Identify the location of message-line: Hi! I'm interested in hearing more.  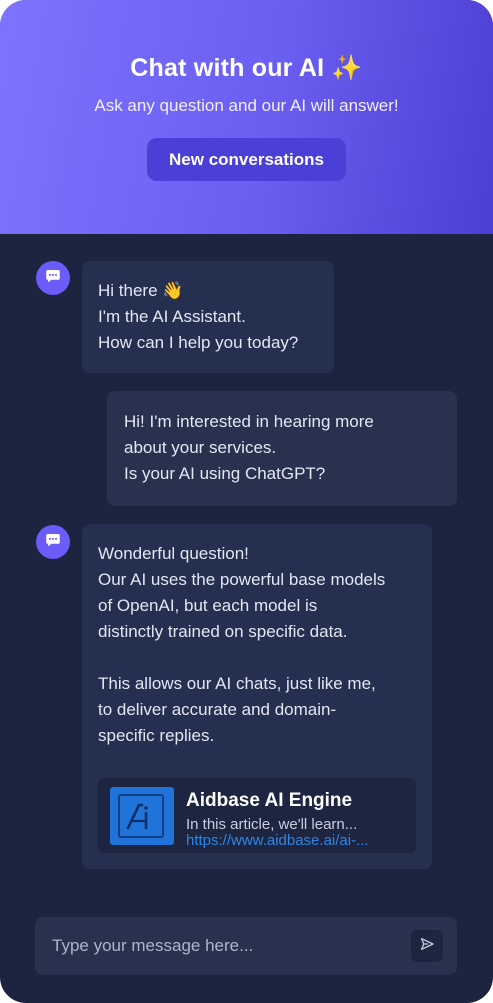
(249, 421).